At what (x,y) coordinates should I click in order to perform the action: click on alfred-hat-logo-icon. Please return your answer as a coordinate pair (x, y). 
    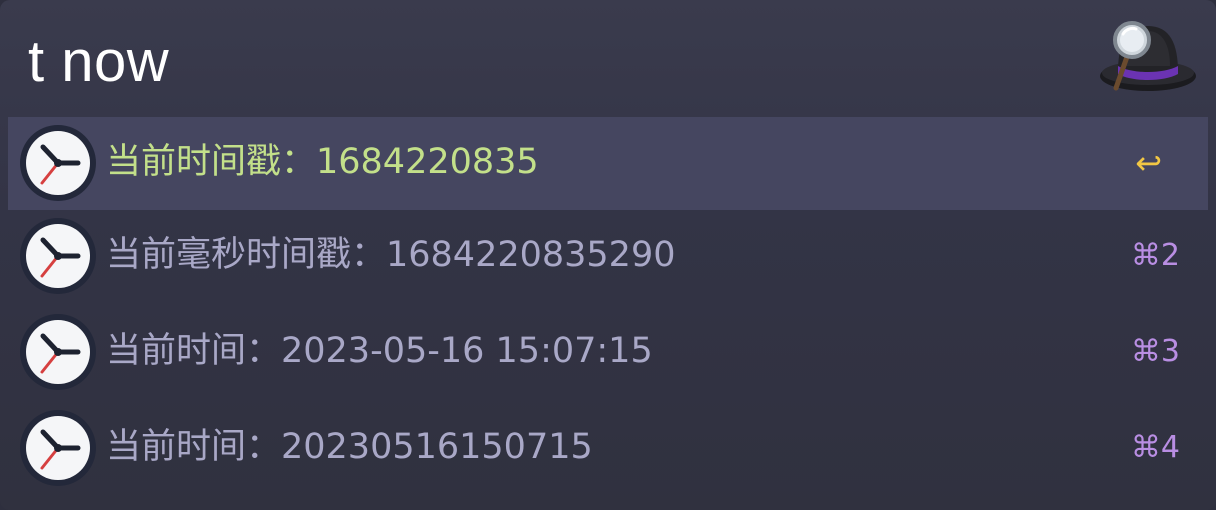
    Looking at the image, I should click on (1148, 56).